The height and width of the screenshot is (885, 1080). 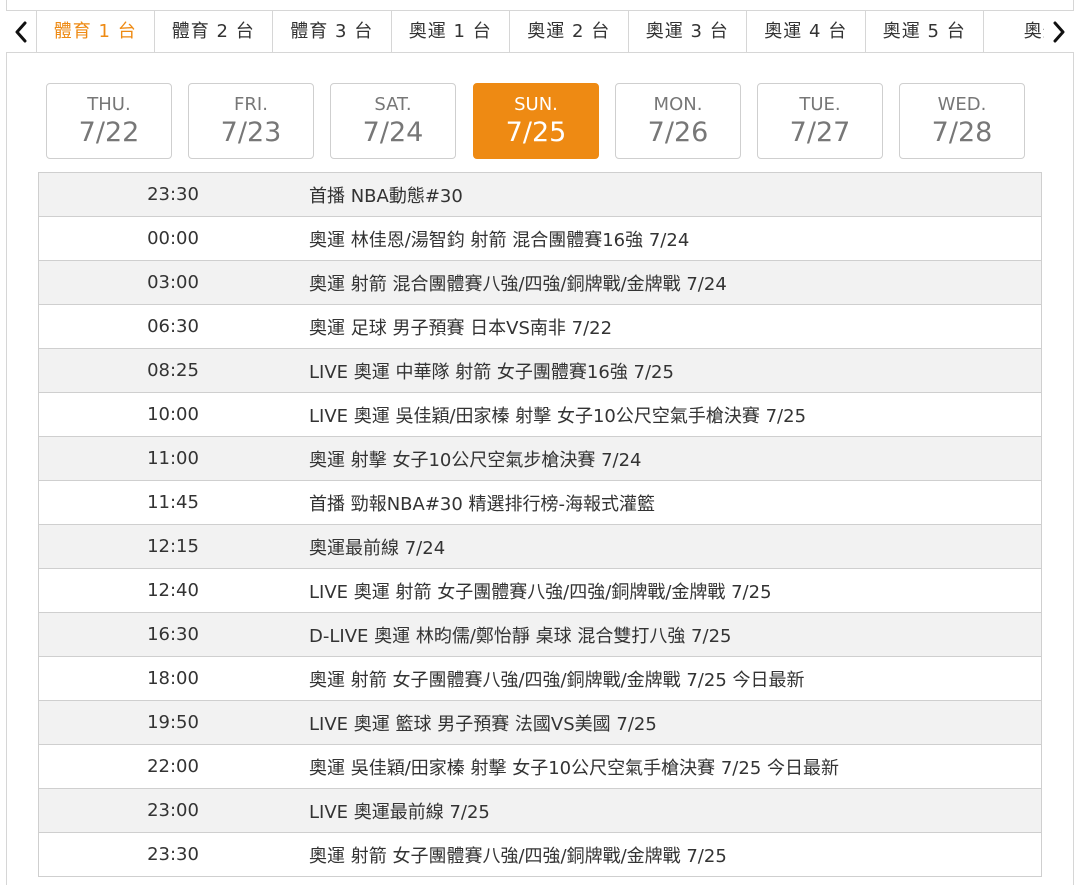 What do you see at coordinates (806, 31) in the screenshot?
I see `tab-channel-6: 奧運 4 台` at bounding box center [806, 31].